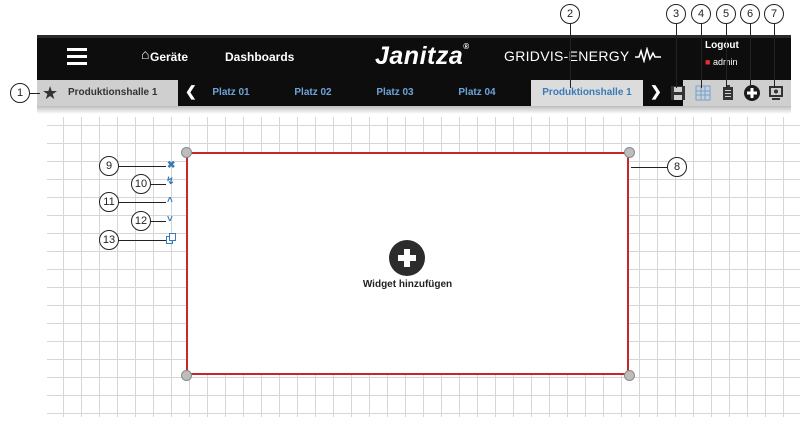 The height and width of the screenshot is (422, 800). What do you see at coordinates (50, 93) in the screenshot?
I see `favorite-star-icon: ★` at bounding box center [50, 93].